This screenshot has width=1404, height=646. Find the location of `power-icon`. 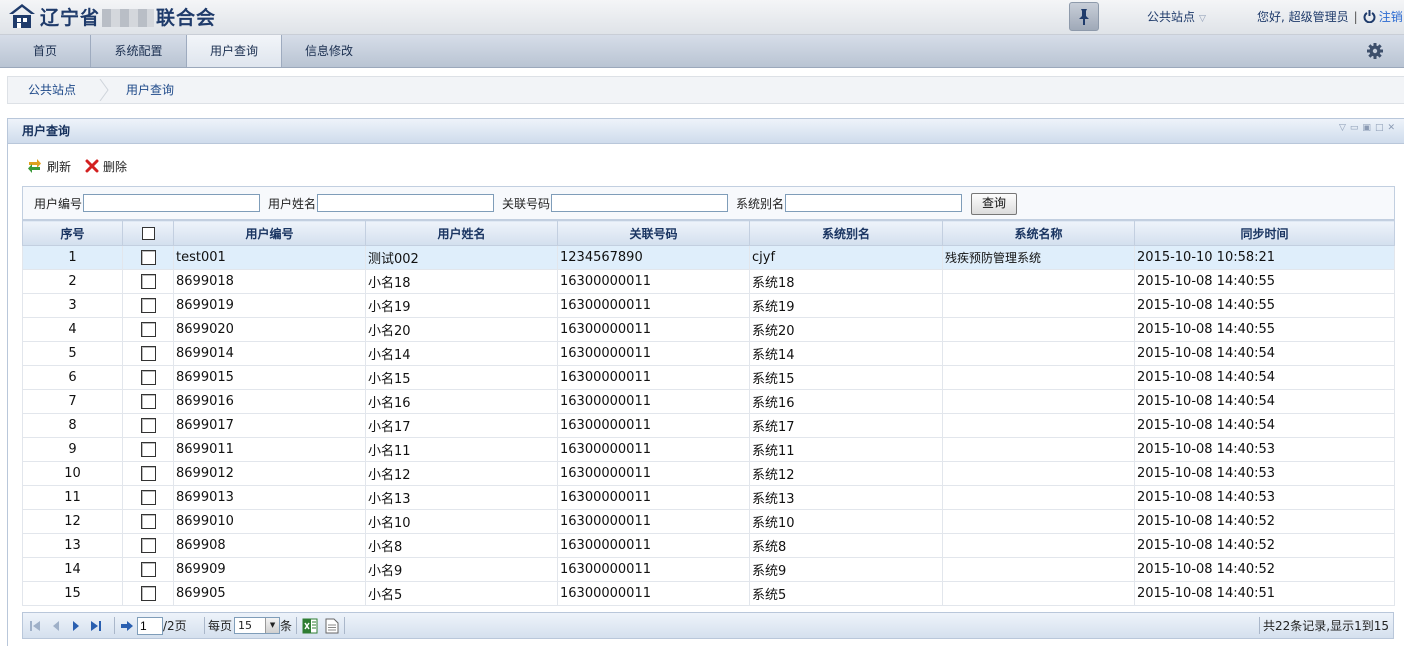

power-icon is located at coordinates (1369, 16).